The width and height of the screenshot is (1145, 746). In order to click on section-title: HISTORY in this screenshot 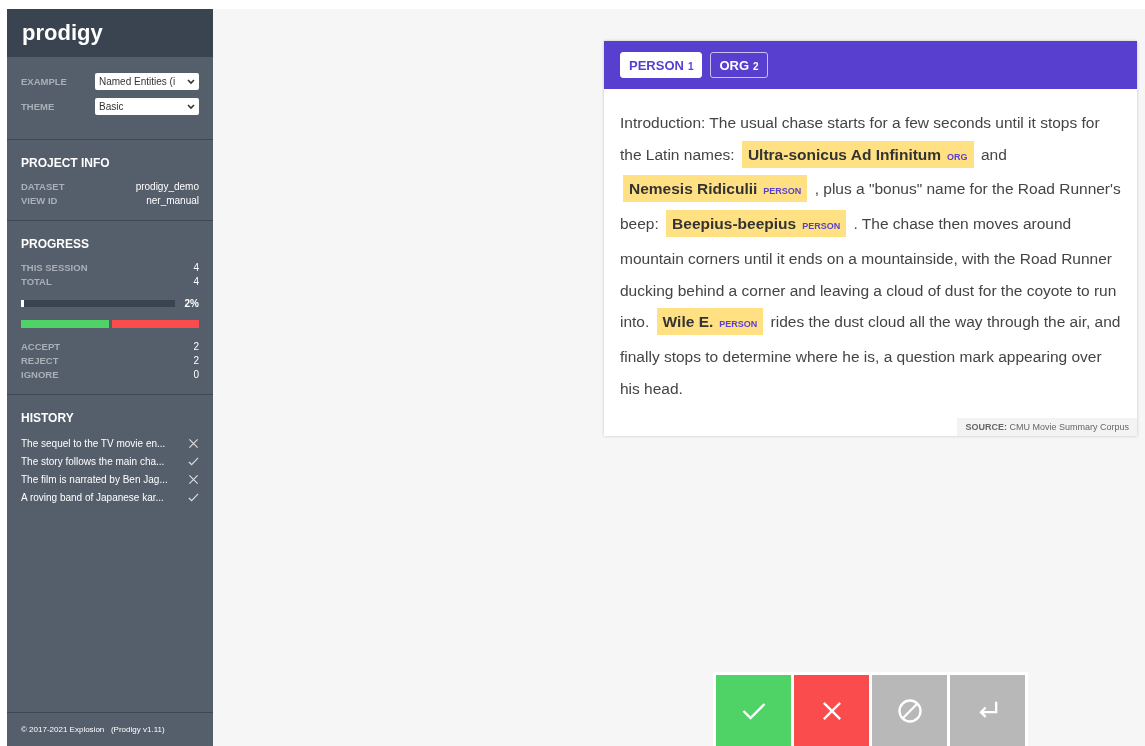, I will do `click(48, 418)`.